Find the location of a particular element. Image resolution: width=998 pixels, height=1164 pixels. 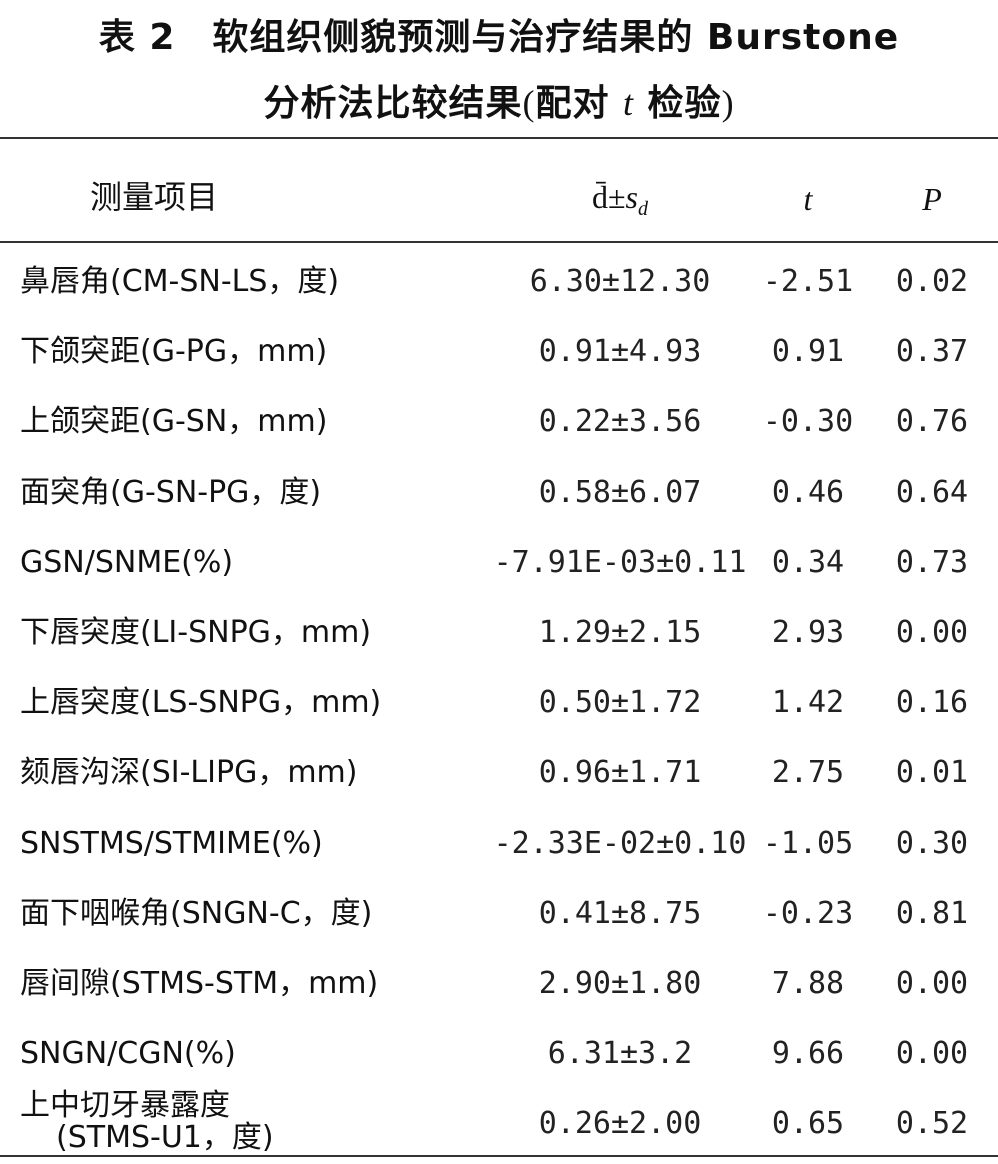

row-mean-sd: 1.29±2.15 is located at coordinates (620, 632).